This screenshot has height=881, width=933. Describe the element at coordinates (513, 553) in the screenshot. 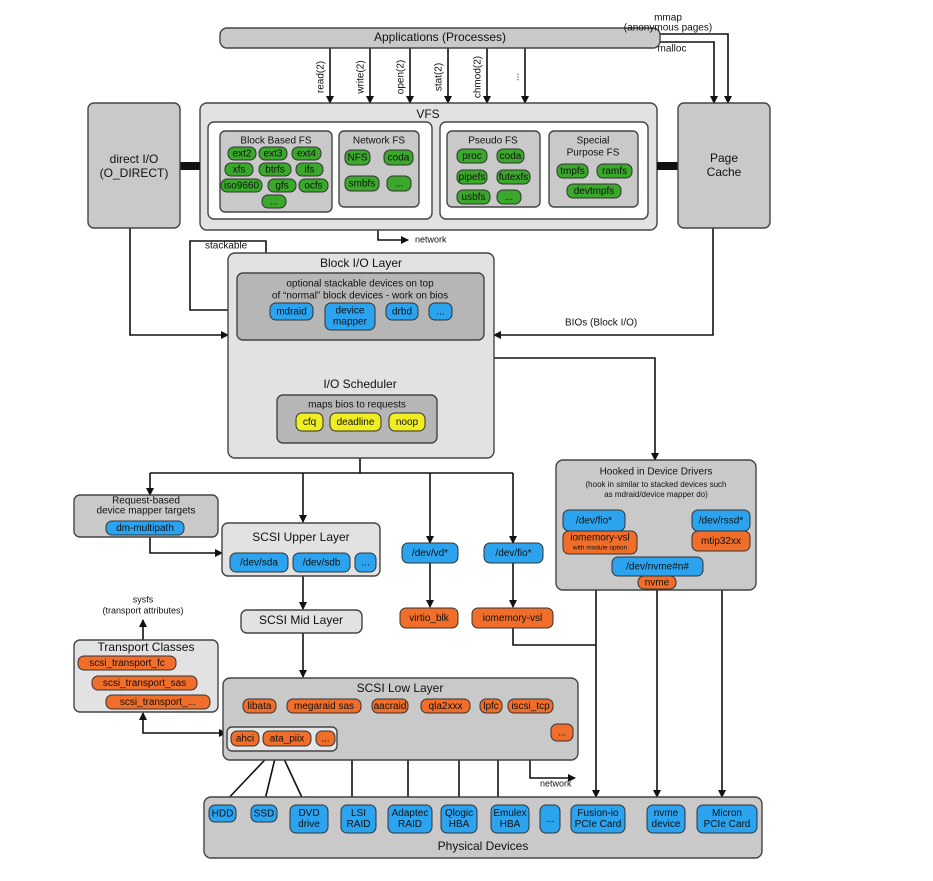

I see `fio-dev-pill: /dev/fio*` at that location.